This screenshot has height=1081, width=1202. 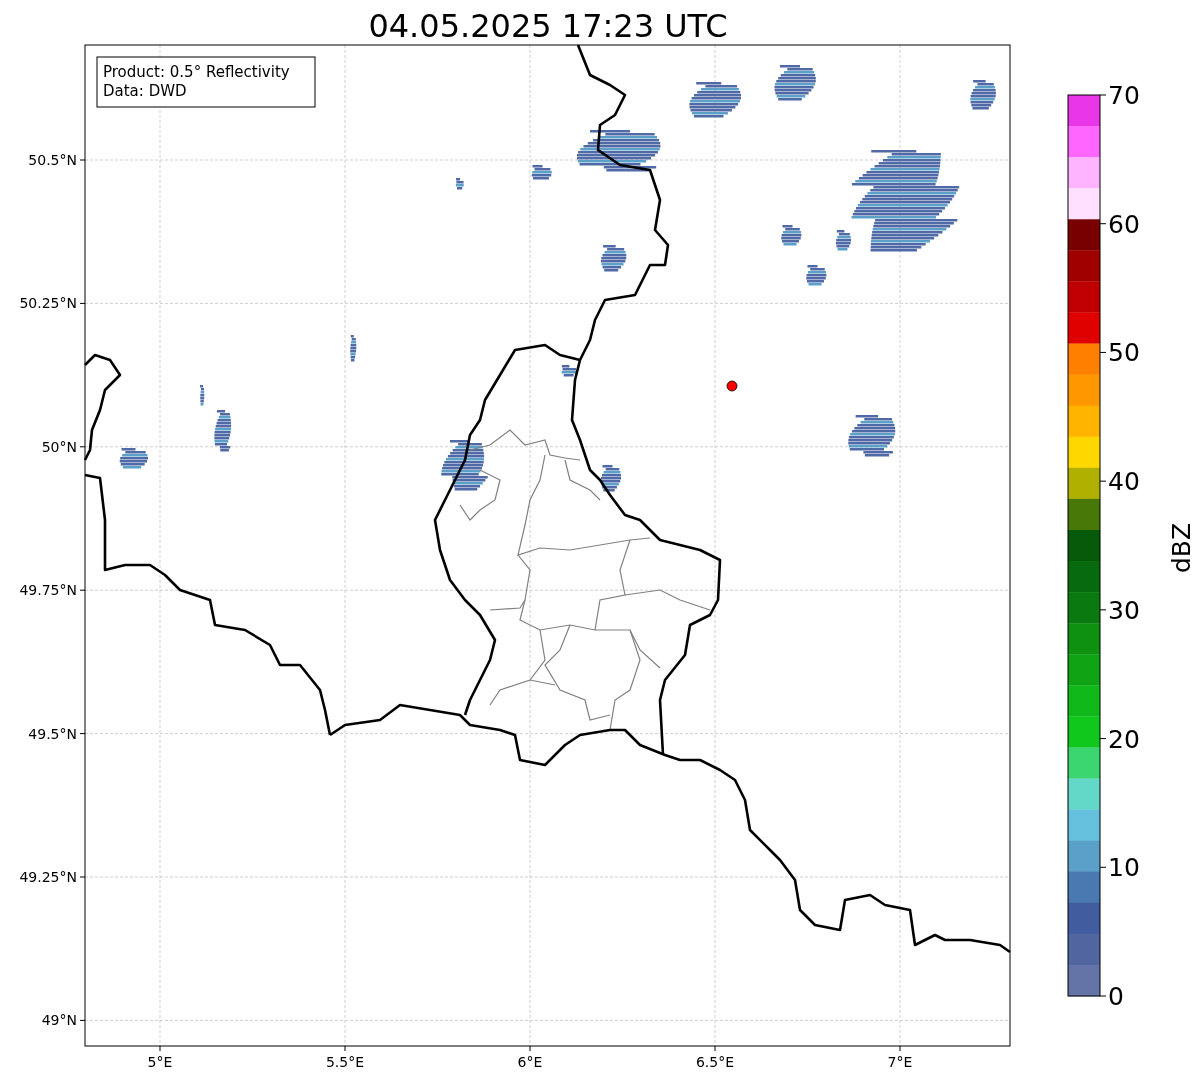 What do you see at coordinates (900, 1062) in the screenshot?
I see `longitude-label: 7°E` at bounding box center [900, 1062].